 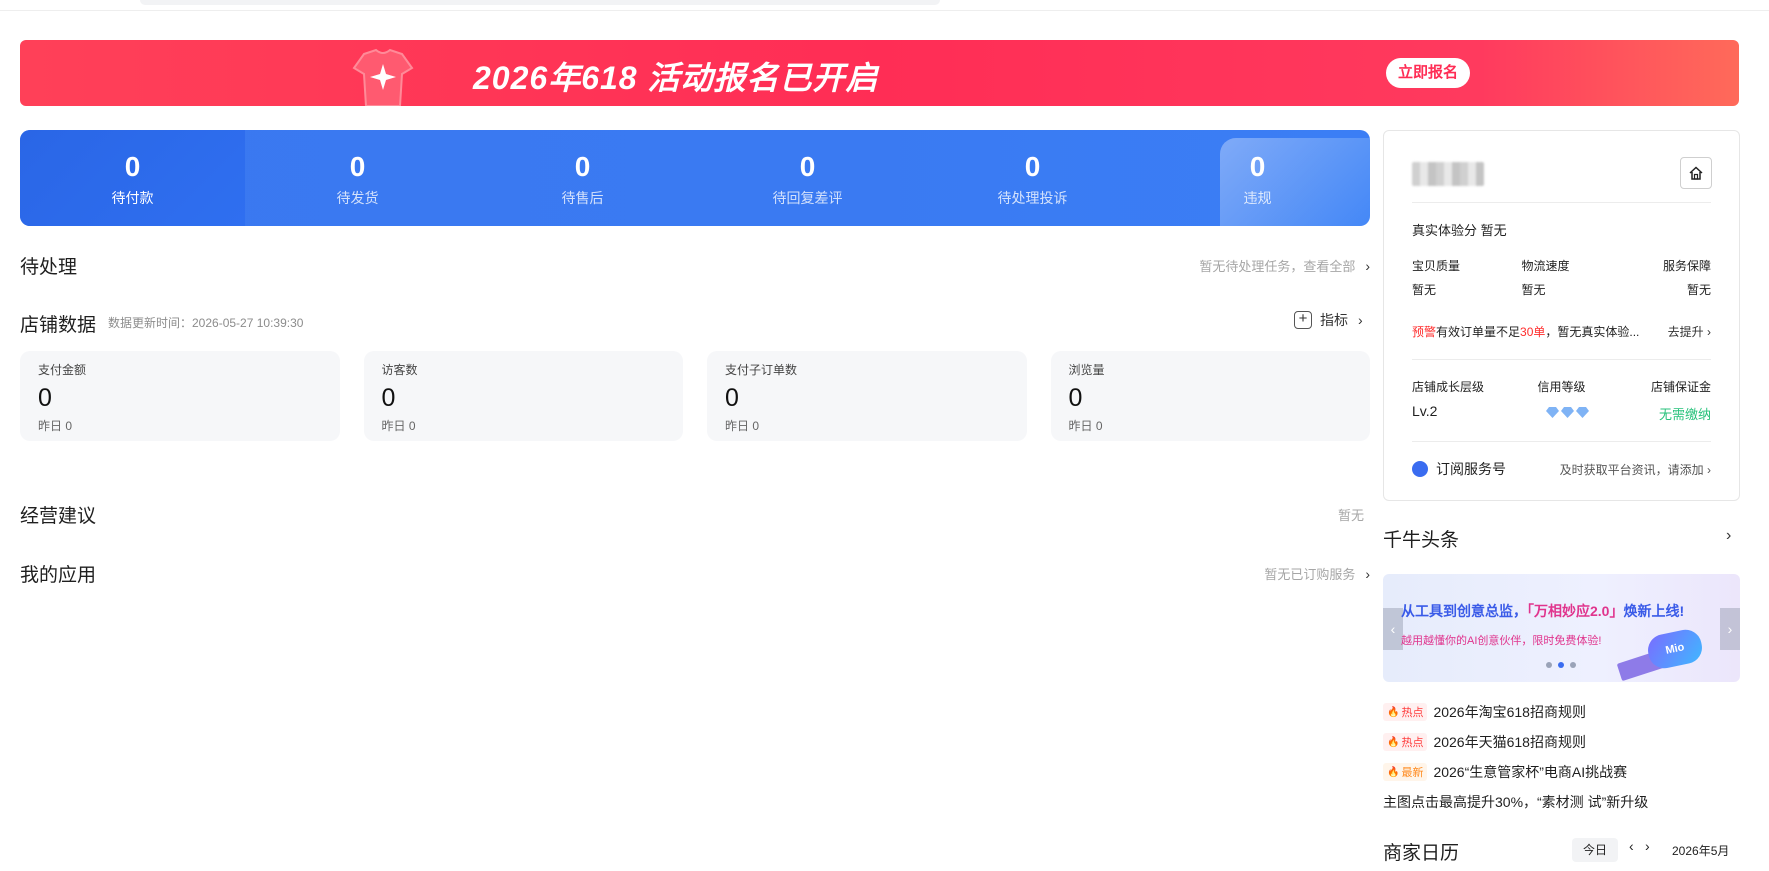 What do you see at coordinates (1210, 396) in the screenshot?
I see `metric-card-page-views: 浏览量 0 昨日 0` at bounding box center [1210, 396].